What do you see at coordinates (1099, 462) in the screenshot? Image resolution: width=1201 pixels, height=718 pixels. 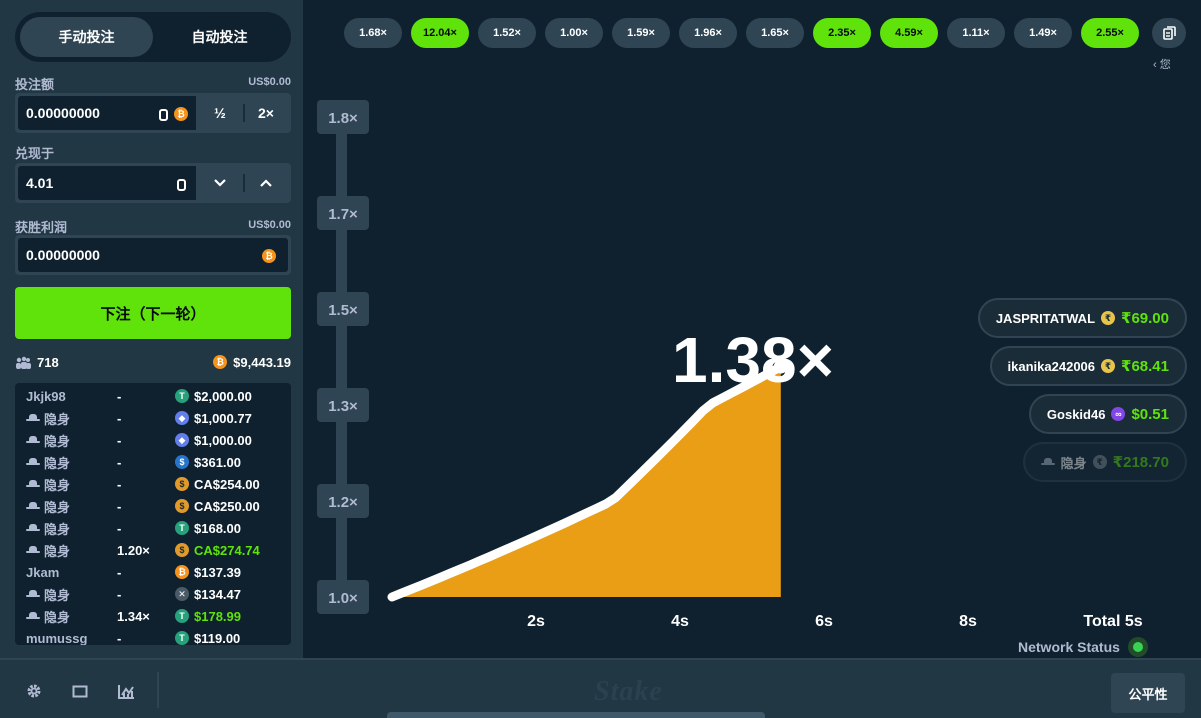 I see `inr-icon: ₹` at bounding box center [1099, 462].